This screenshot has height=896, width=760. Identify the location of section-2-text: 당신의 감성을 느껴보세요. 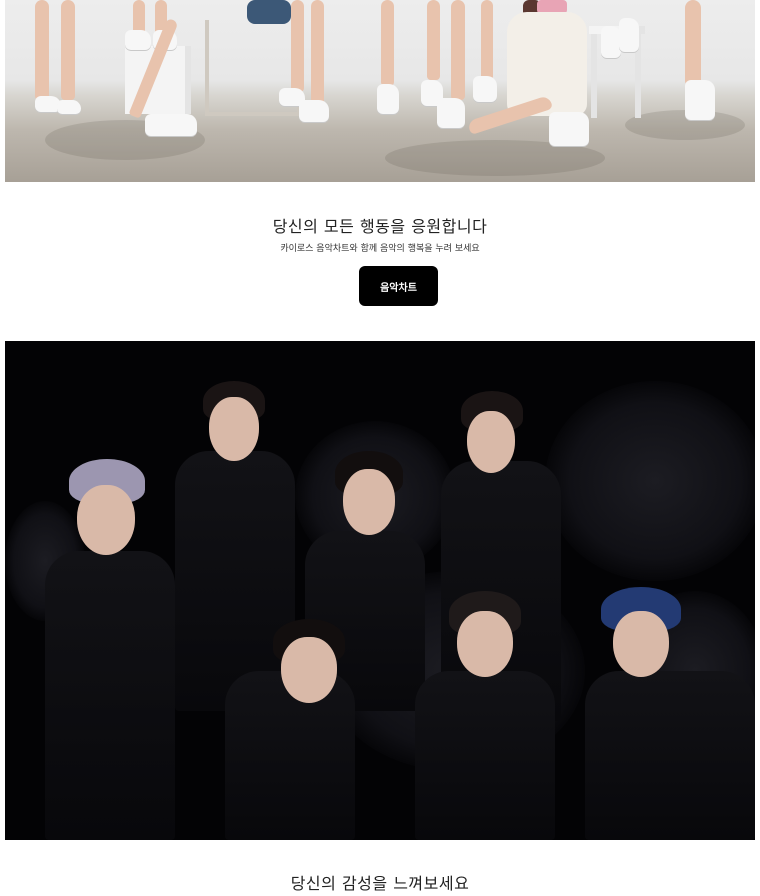
(380, 882).